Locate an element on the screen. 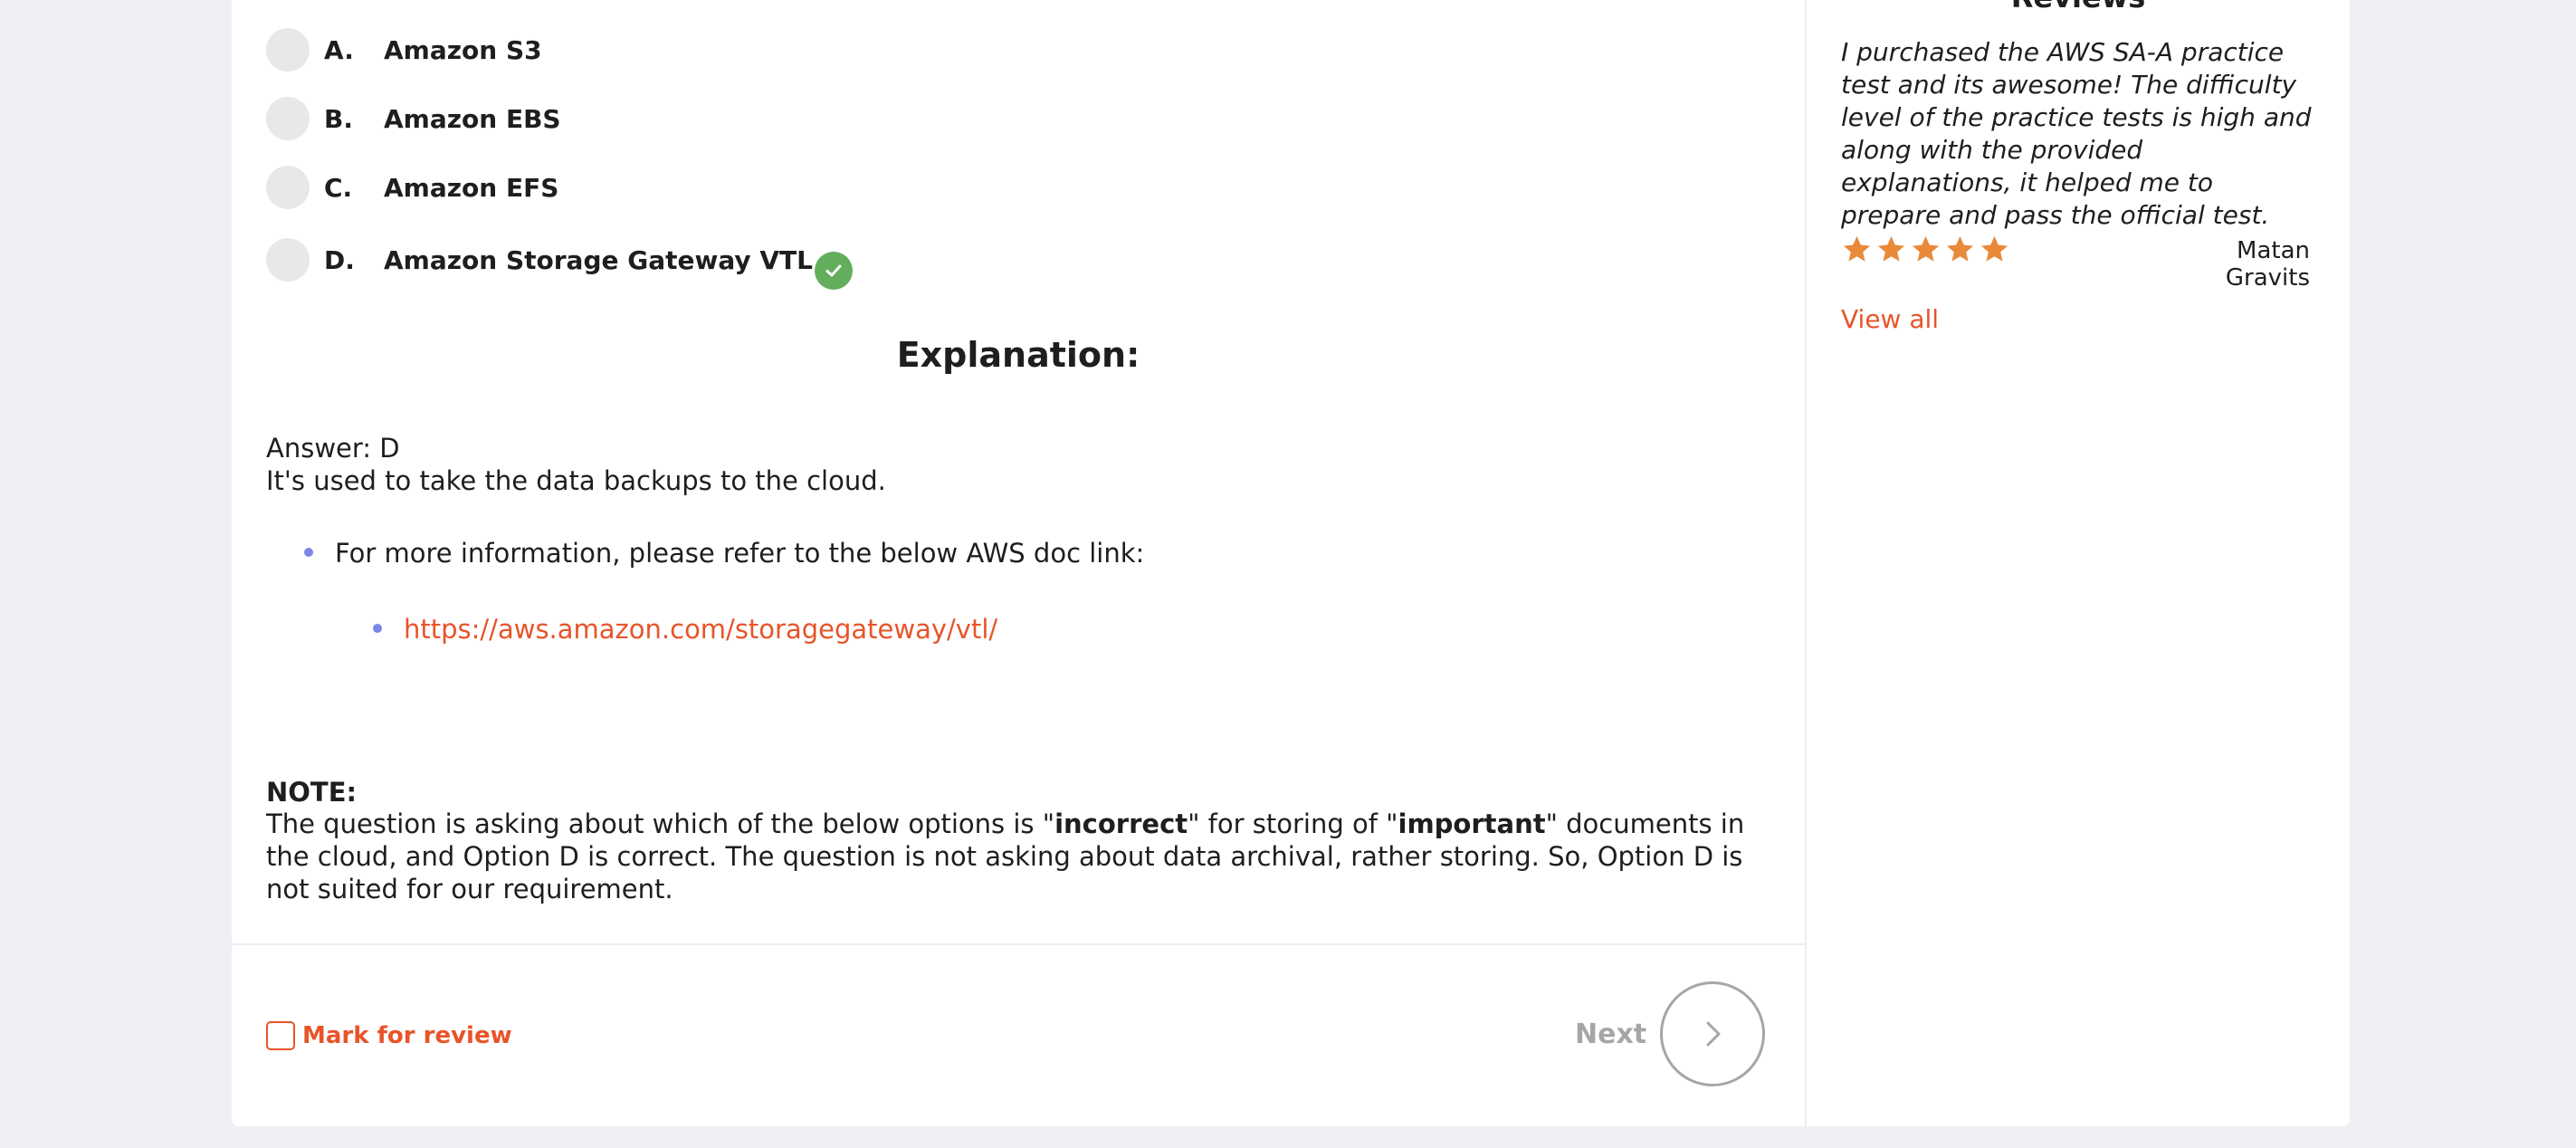 This screenshot has width=2576, height=1148. option-letter: D. is located at coordinates (339, 259).